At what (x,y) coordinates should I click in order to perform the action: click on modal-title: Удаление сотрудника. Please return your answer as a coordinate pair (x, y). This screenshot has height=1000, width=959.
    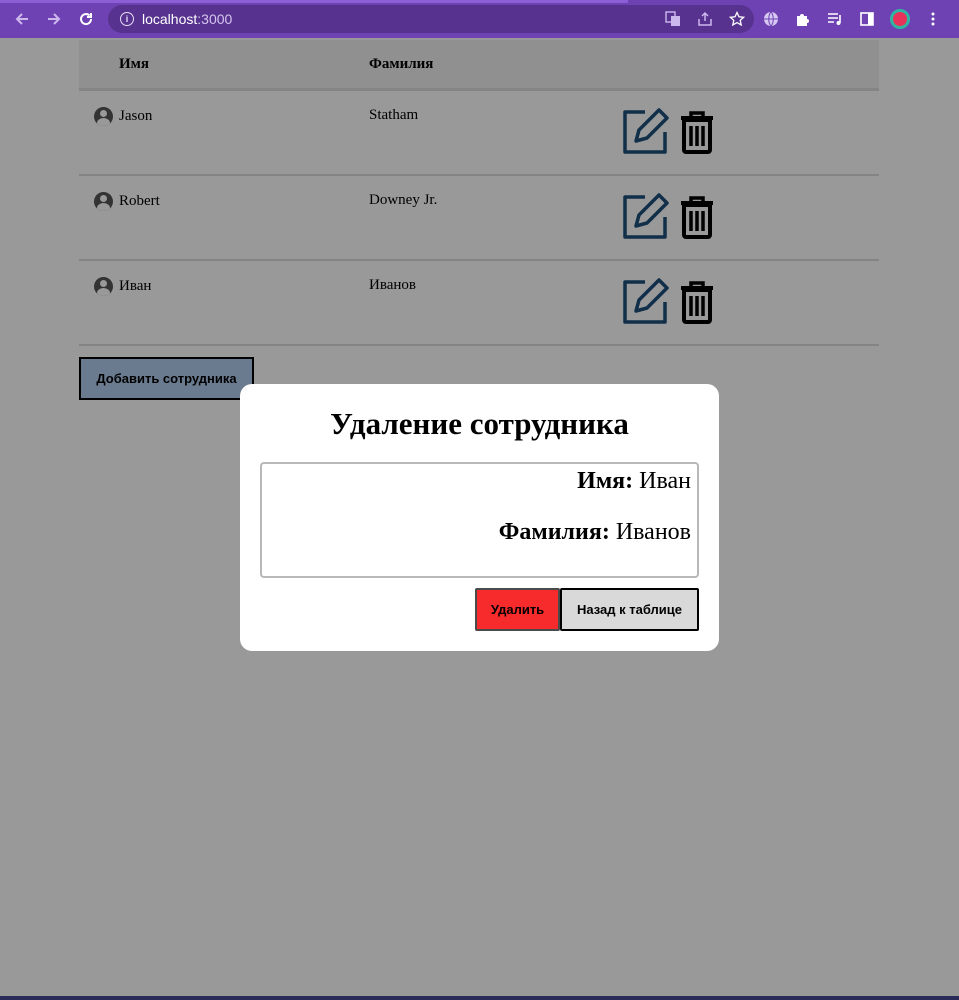
    Looking at the image, I should click on (479, 423).